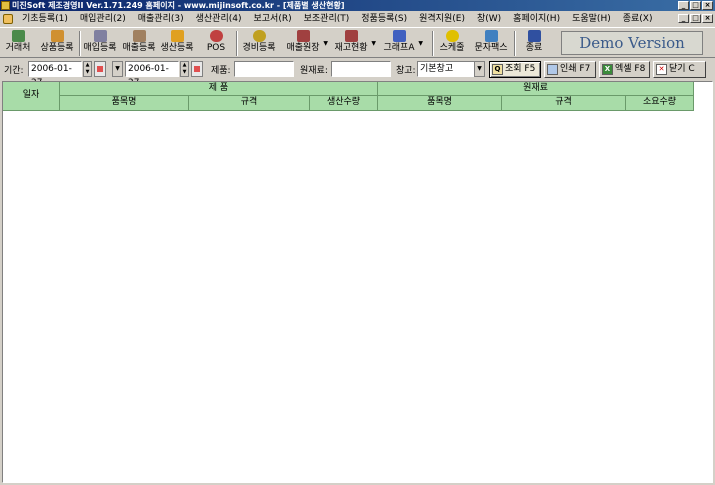  I want to click on close-window-button: ×, so click(707, 5).